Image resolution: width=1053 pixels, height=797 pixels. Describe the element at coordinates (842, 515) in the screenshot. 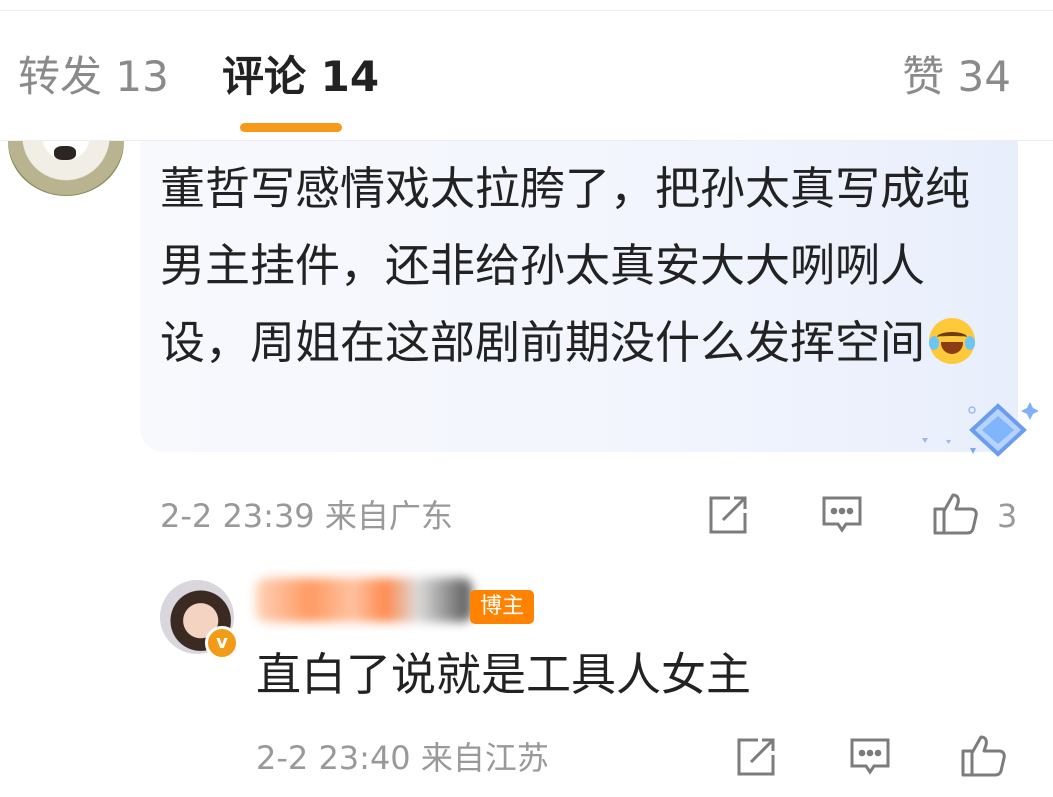

I see `comment-icon` at that location.